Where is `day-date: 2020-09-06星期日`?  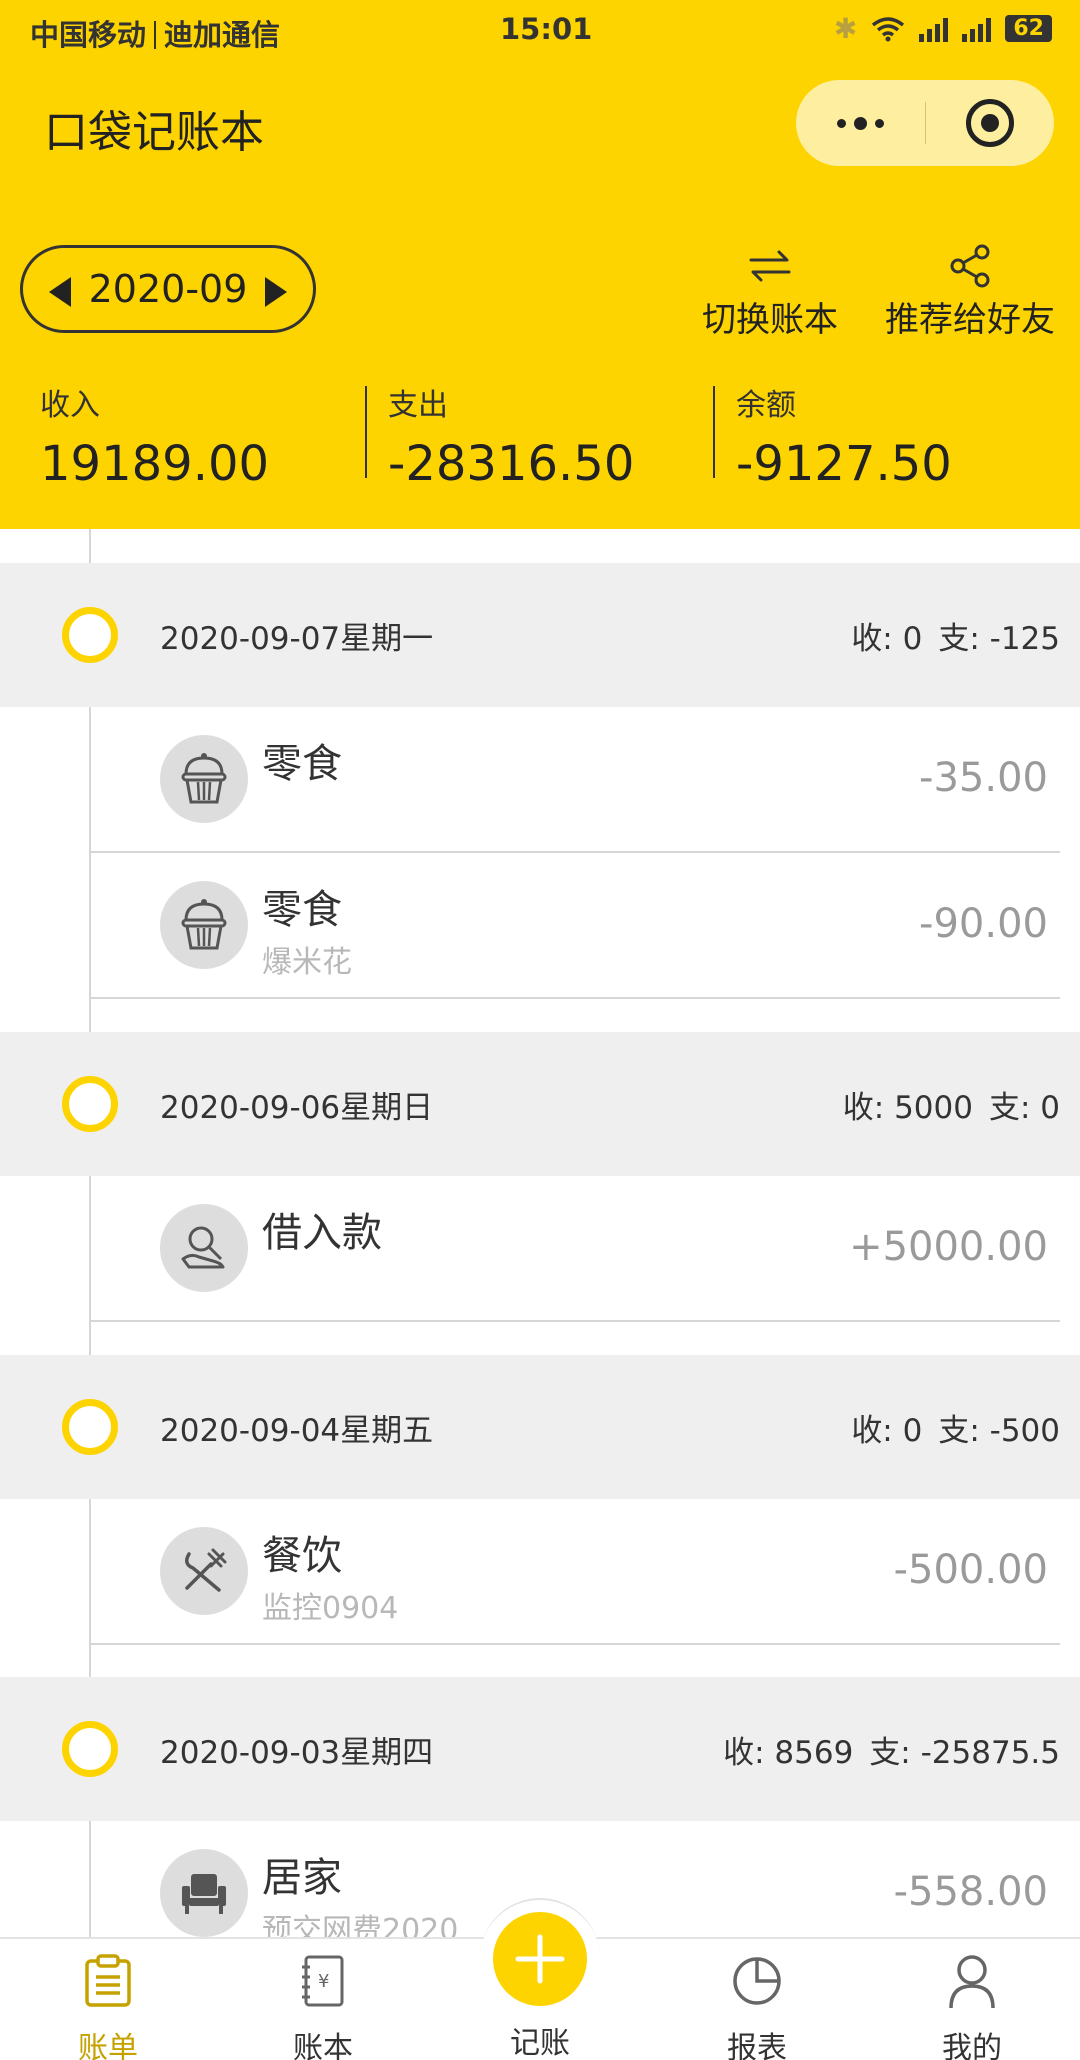 day-date: 2020-09-06星期日 is located at coordinates (297, 1108).